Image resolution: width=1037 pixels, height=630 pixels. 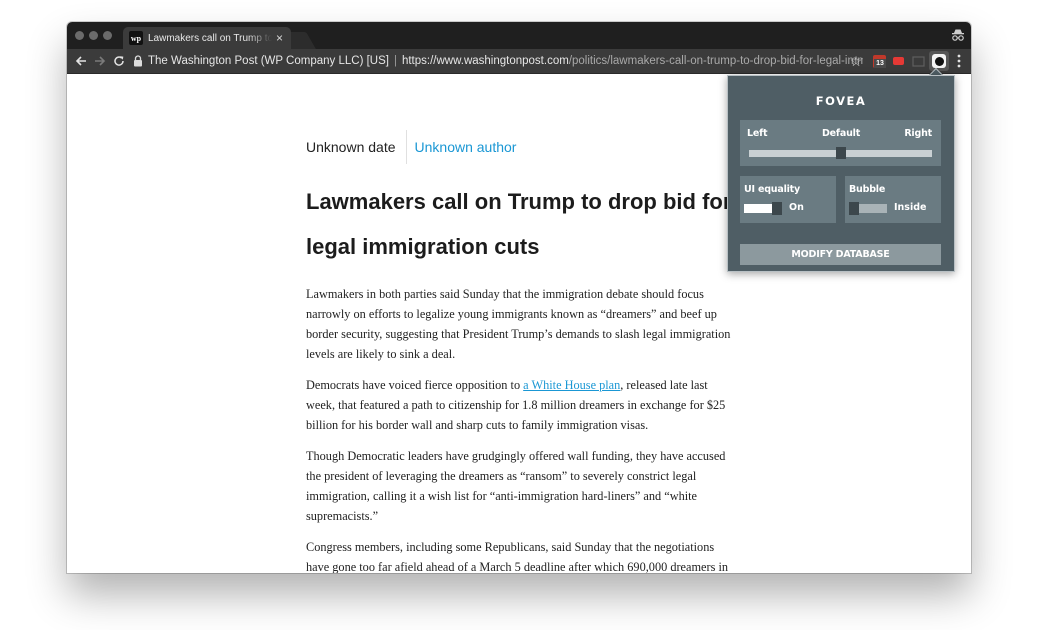 I want to click on ui-equality-label: UI equality, so click(x=772, y=189).